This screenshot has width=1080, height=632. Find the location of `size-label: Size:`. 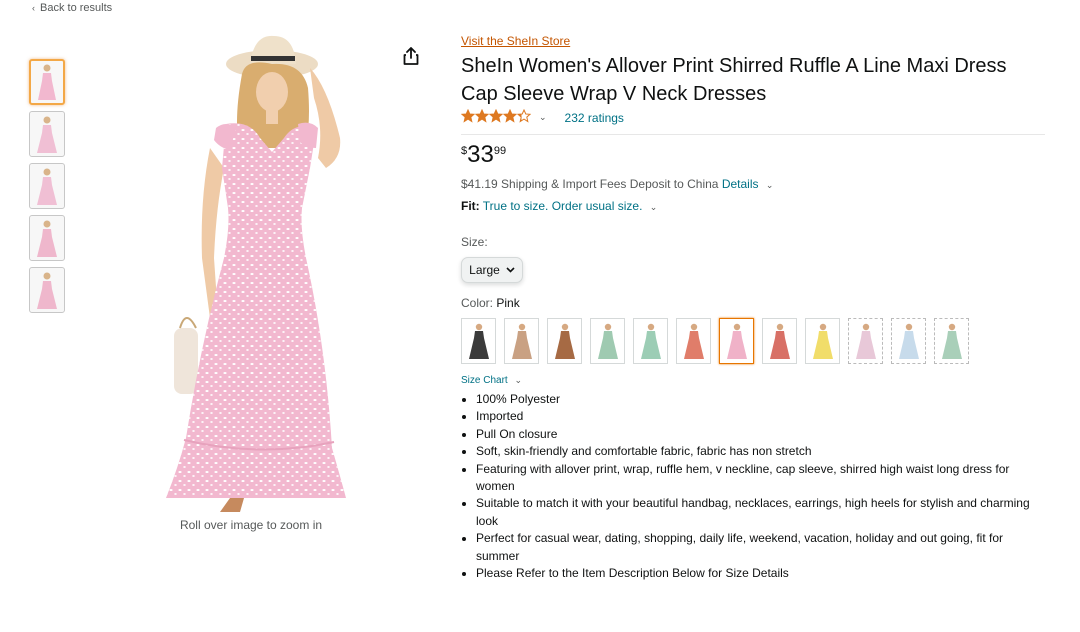

size-label: Size: is located at coordinates (474, 242).